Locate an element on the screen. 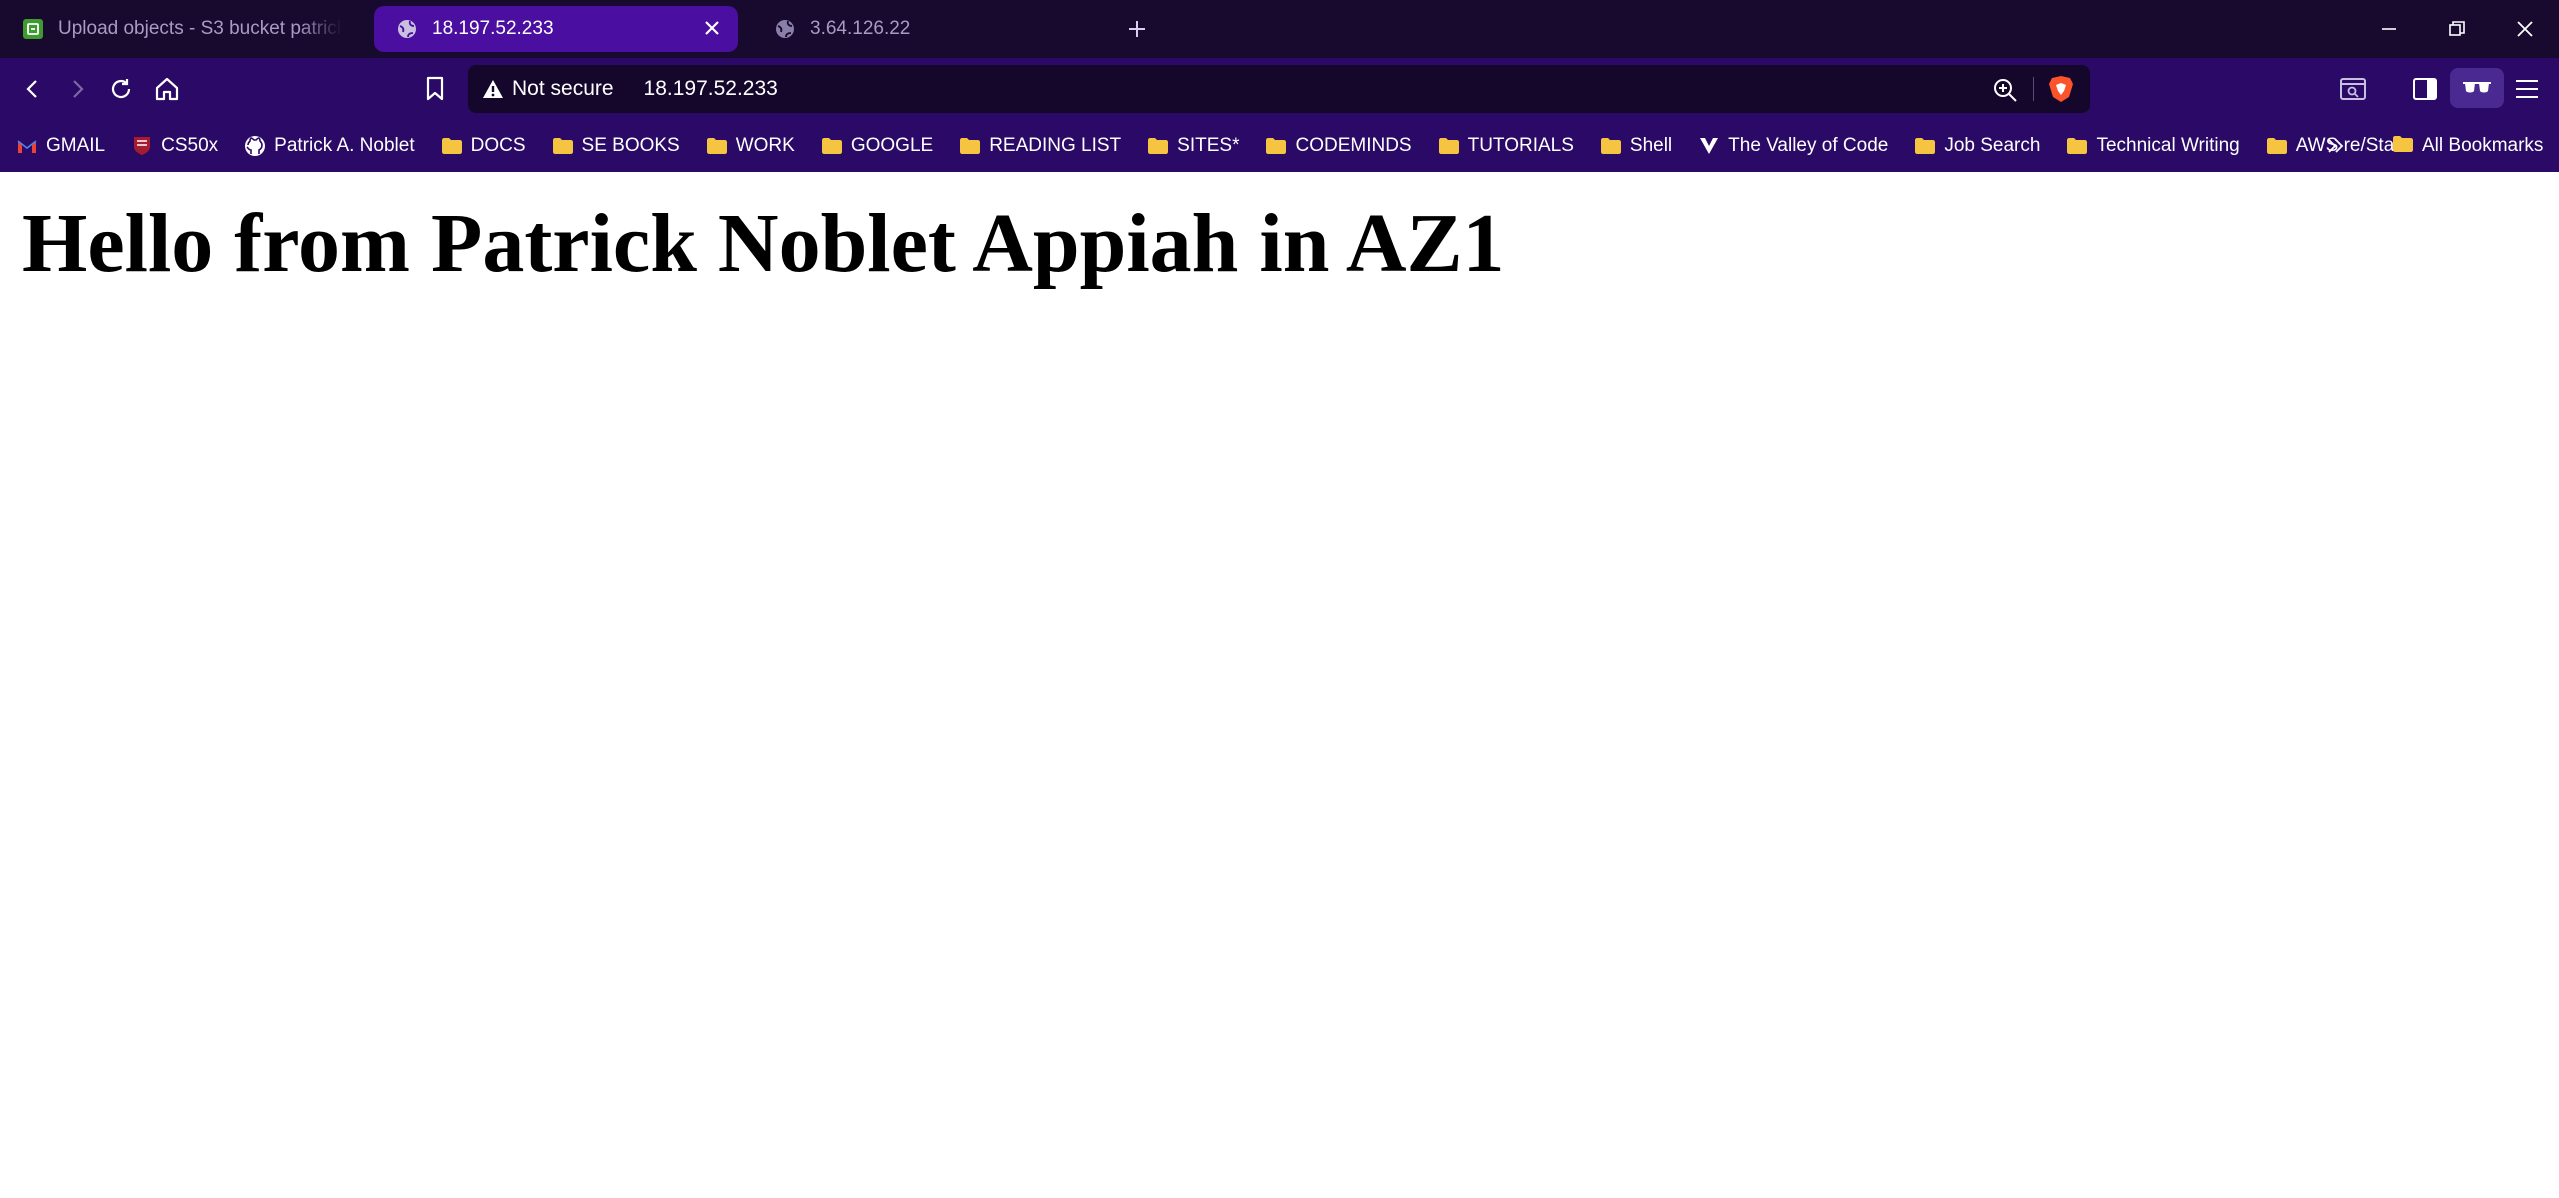 The height and width of the screenshot is (1198, 2559). github-icon is located at coordinates (255, 146).